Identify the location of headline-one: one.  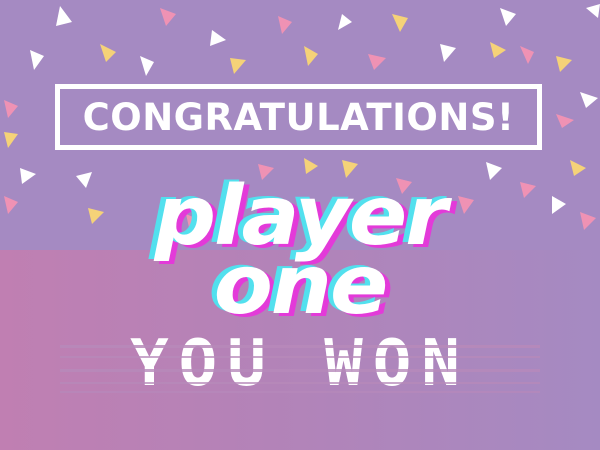
(301, 285).